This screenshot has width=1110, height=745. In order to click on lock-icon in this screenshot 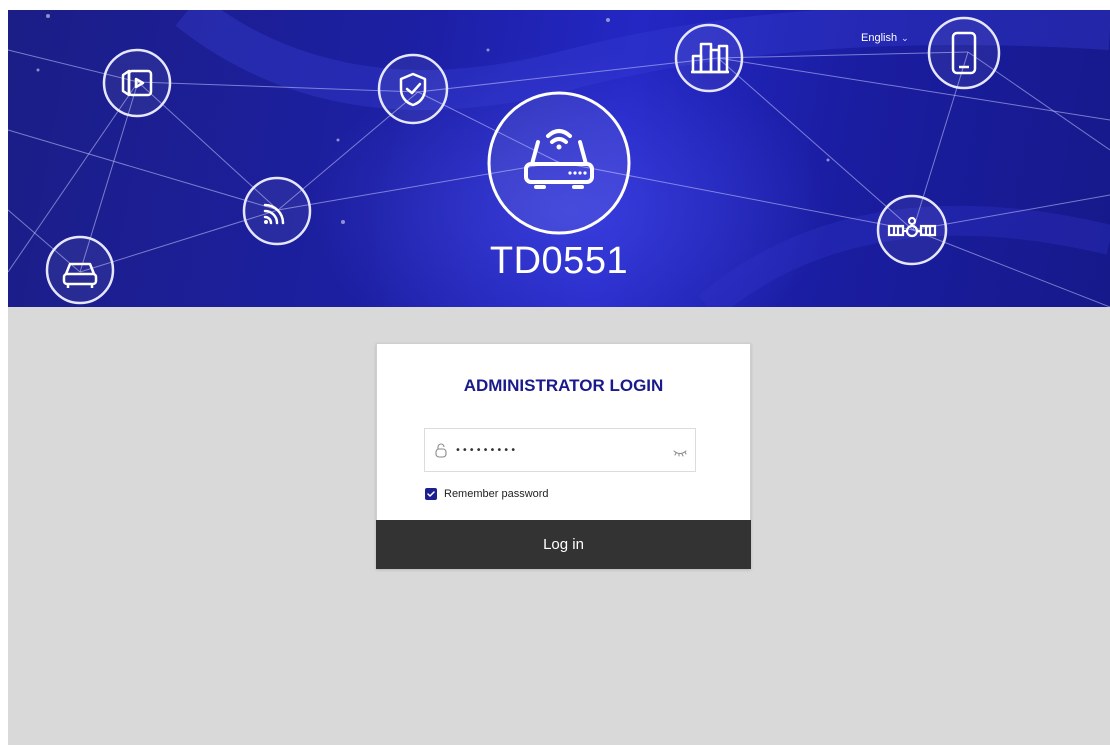, I will do `click(441, 450)`.